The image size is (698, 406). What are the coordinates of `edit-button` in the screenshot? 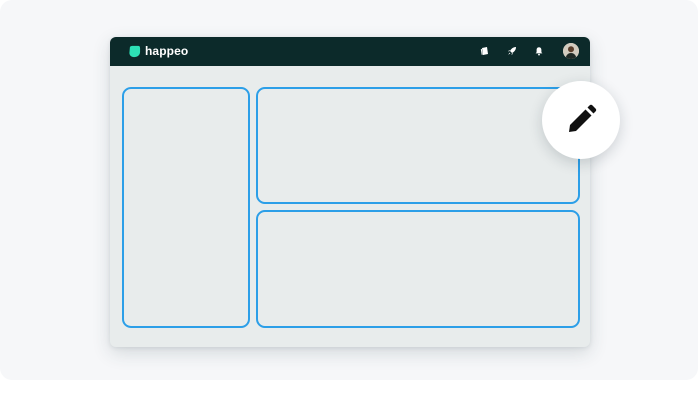 It's located at (581, 120).